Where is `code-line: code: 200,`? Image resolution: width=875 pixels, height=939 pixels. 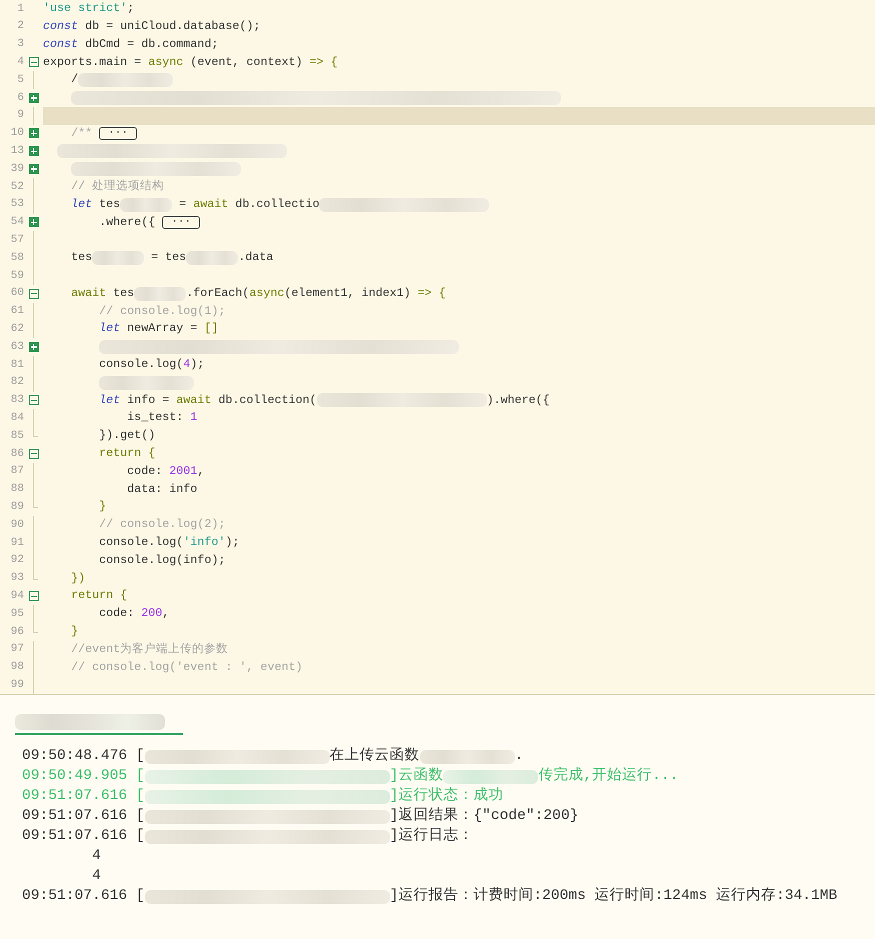 code-line: code: 200, is located at coordinates (134, 613).